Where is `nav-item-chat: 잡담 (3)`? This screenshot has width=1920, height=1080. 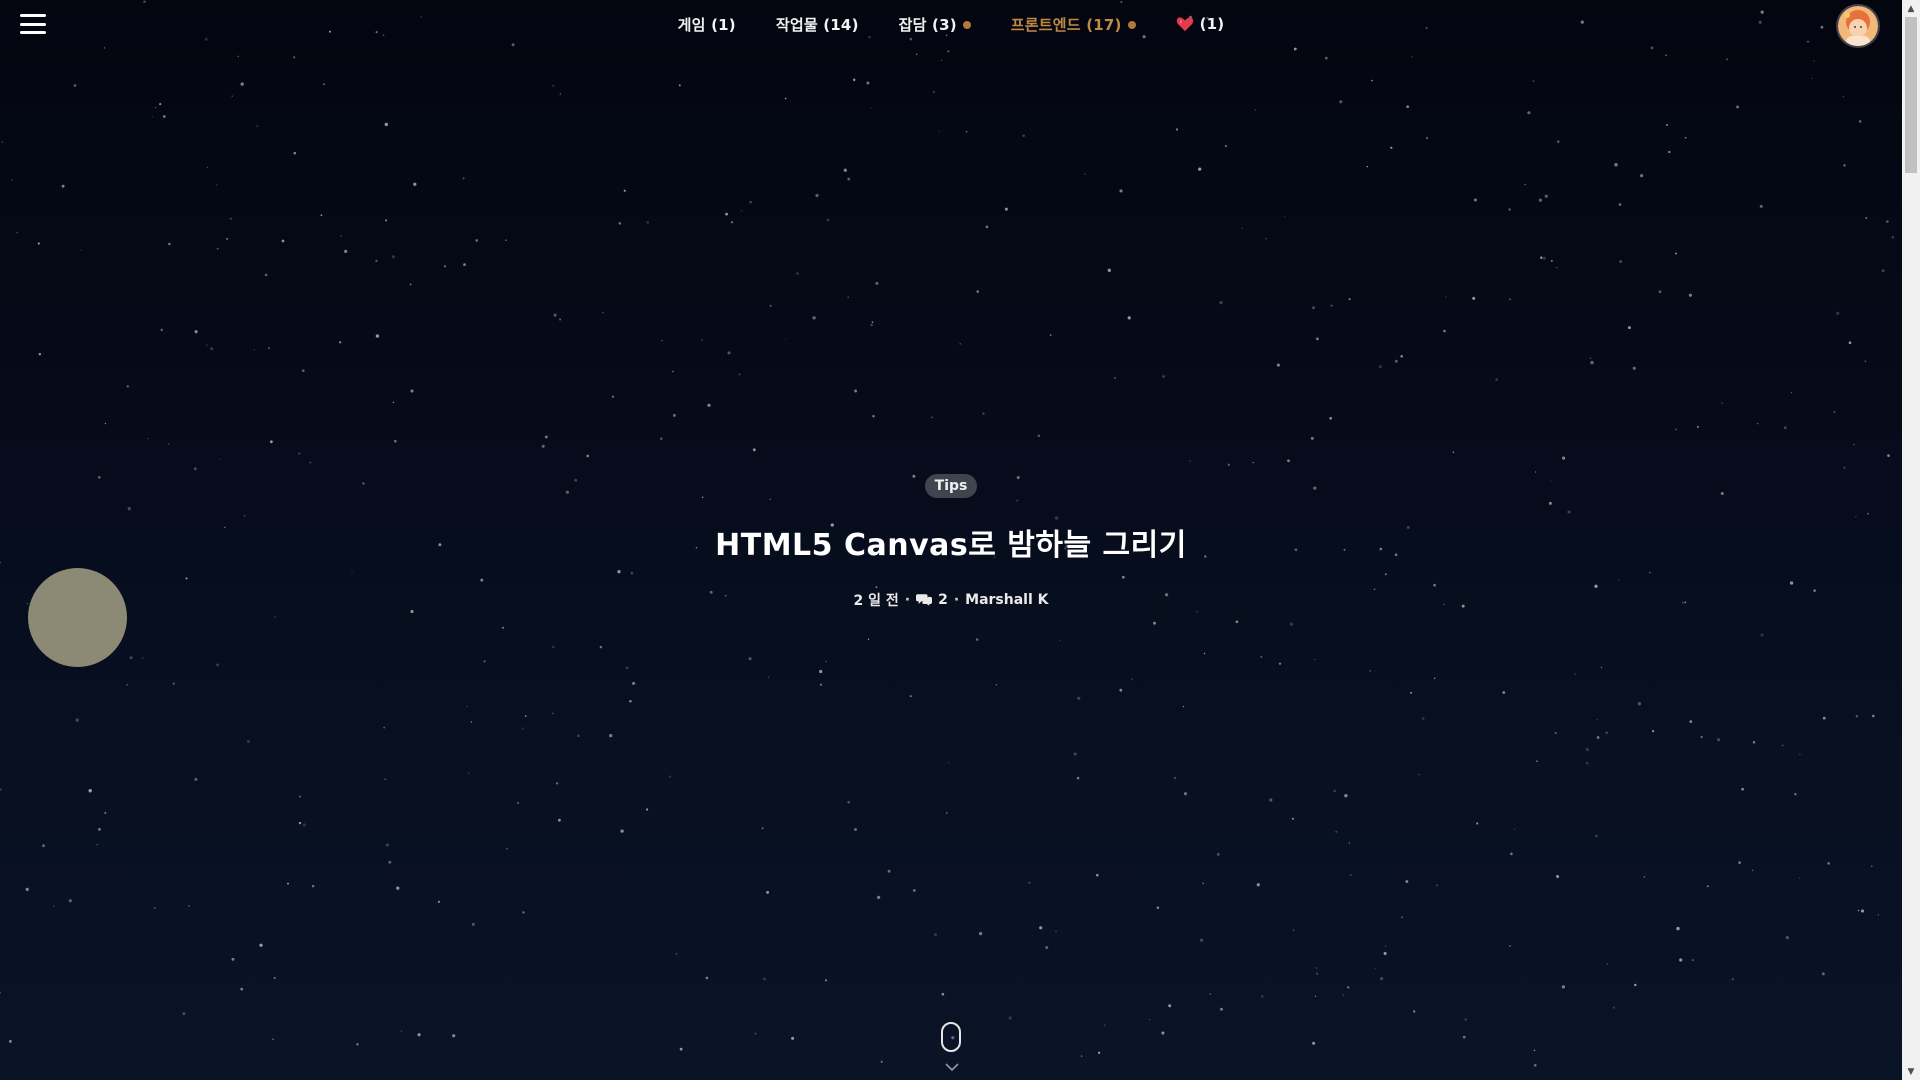
nav-item-chat: 잡담 (3) is located at coordinates (935, 24).